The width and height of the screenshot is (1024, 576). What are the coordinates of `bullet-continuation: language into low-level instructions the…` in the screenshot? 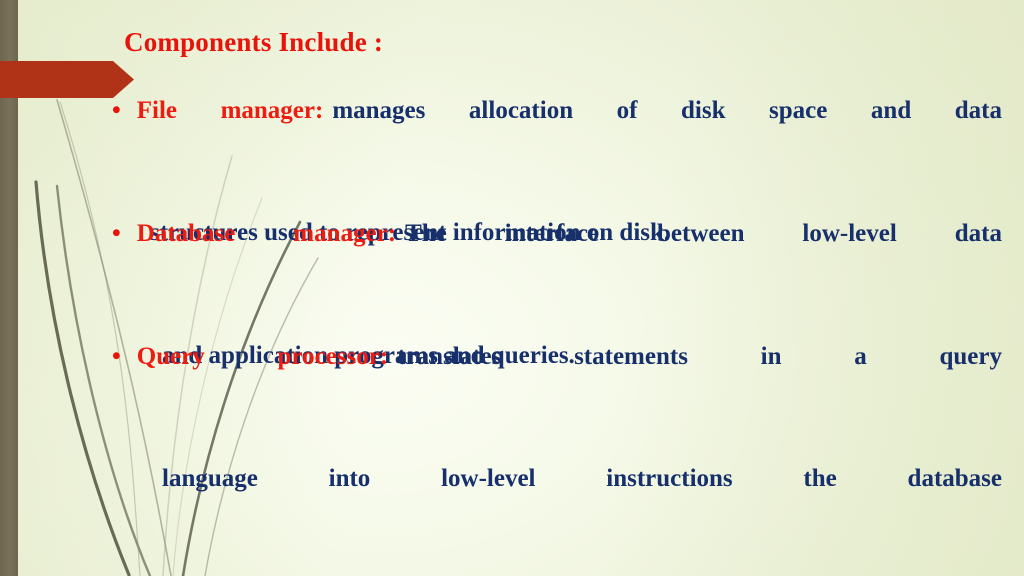 It's located at (582, 478).